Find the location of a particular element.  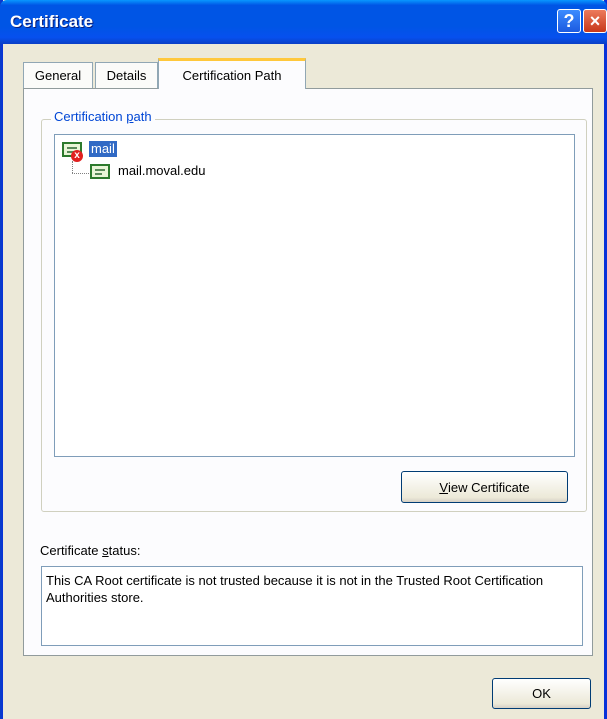

tree-node-mail: mail is located at coordinates (103, 149).